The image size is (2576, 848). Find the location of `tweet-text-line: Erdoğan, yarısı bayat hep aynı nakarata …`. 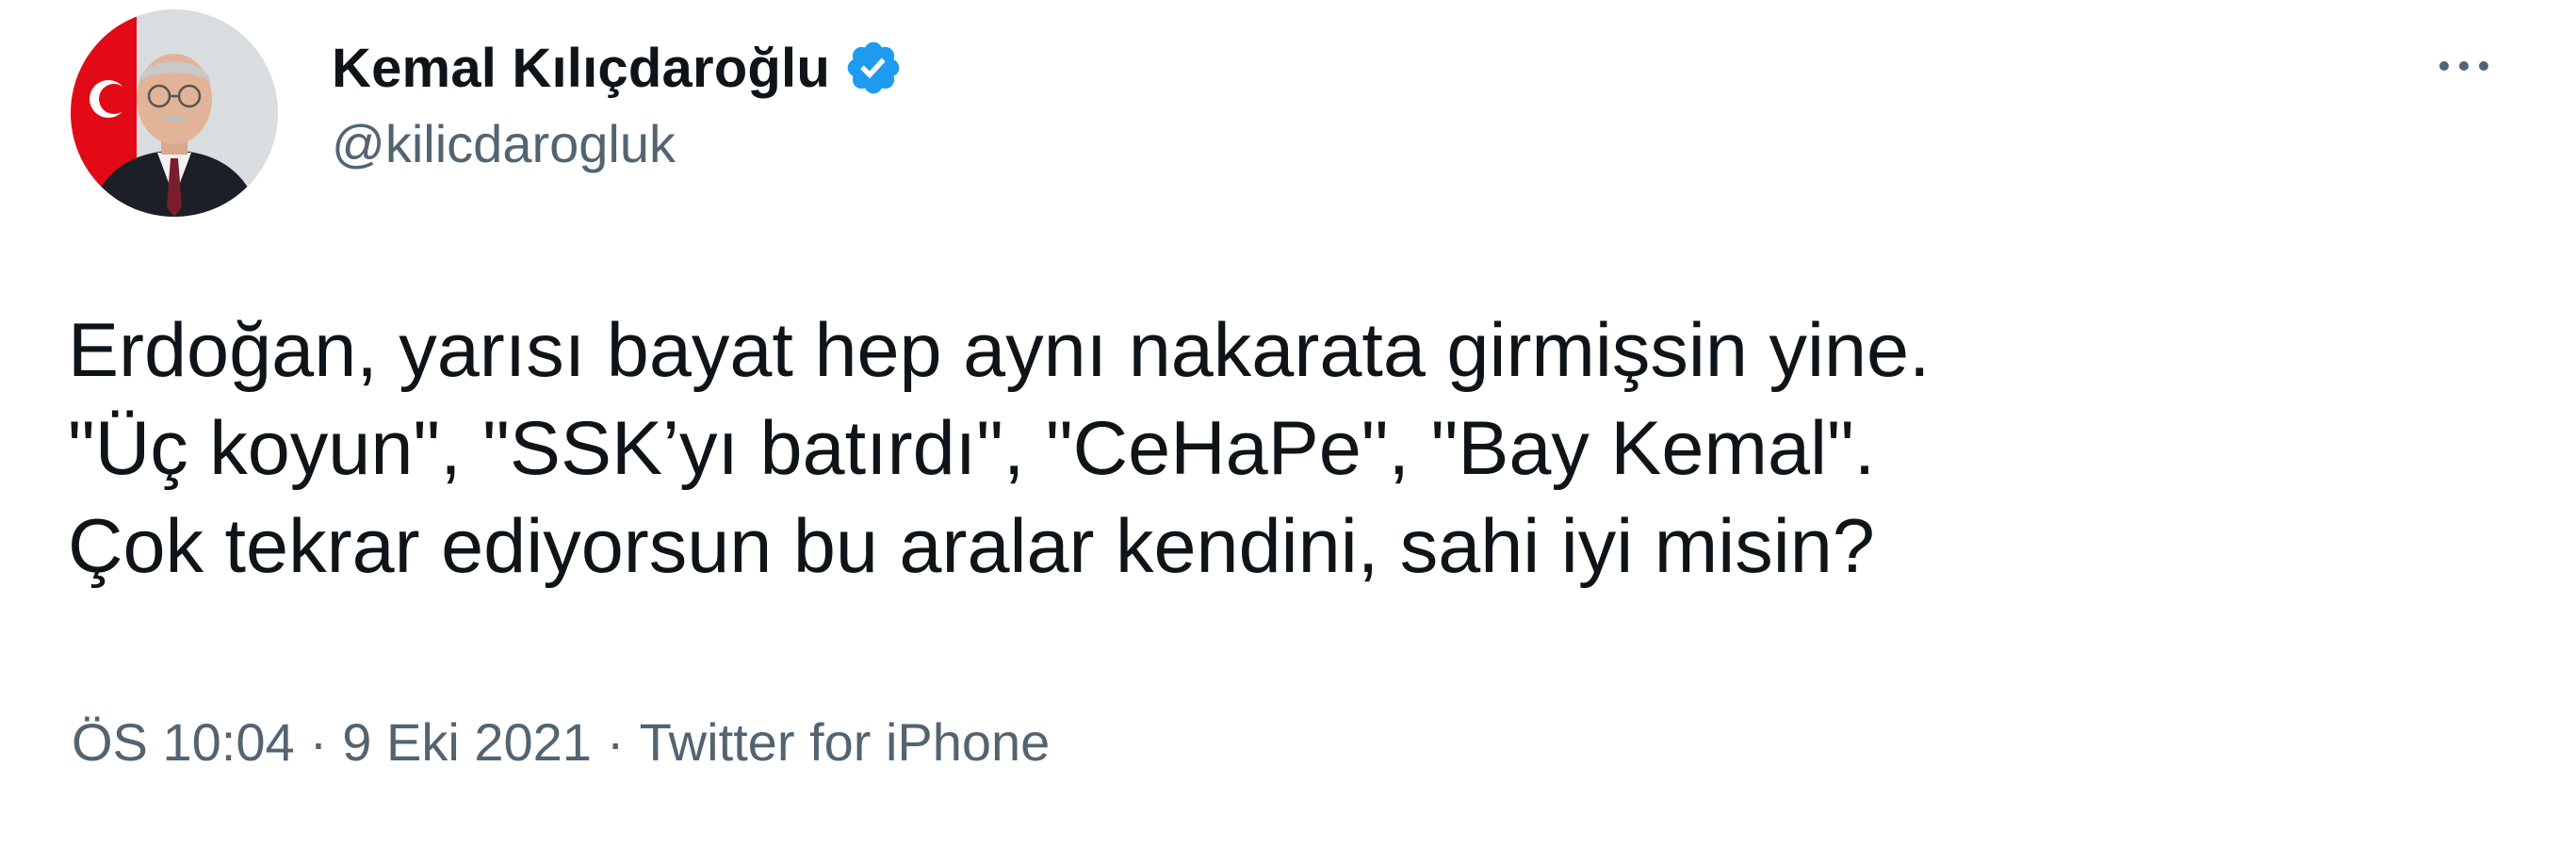

tweet-text-line: Erdoğan, yarısı bayat hep aynı nakarata … is located at coordinates (999, 350).